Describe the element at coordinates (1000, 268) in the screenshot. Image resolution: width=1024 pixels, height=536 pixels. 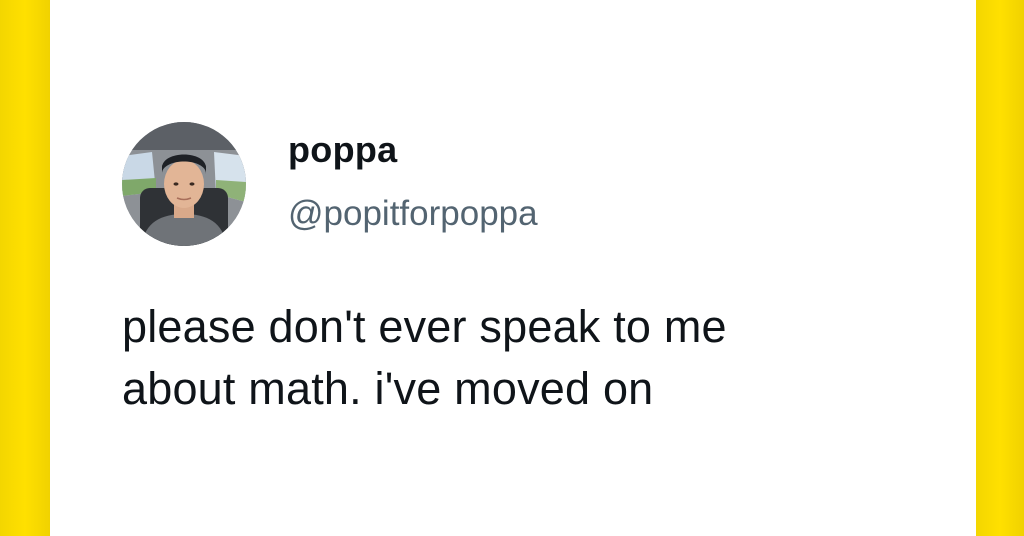
I see `right-yellow-border` at that location.